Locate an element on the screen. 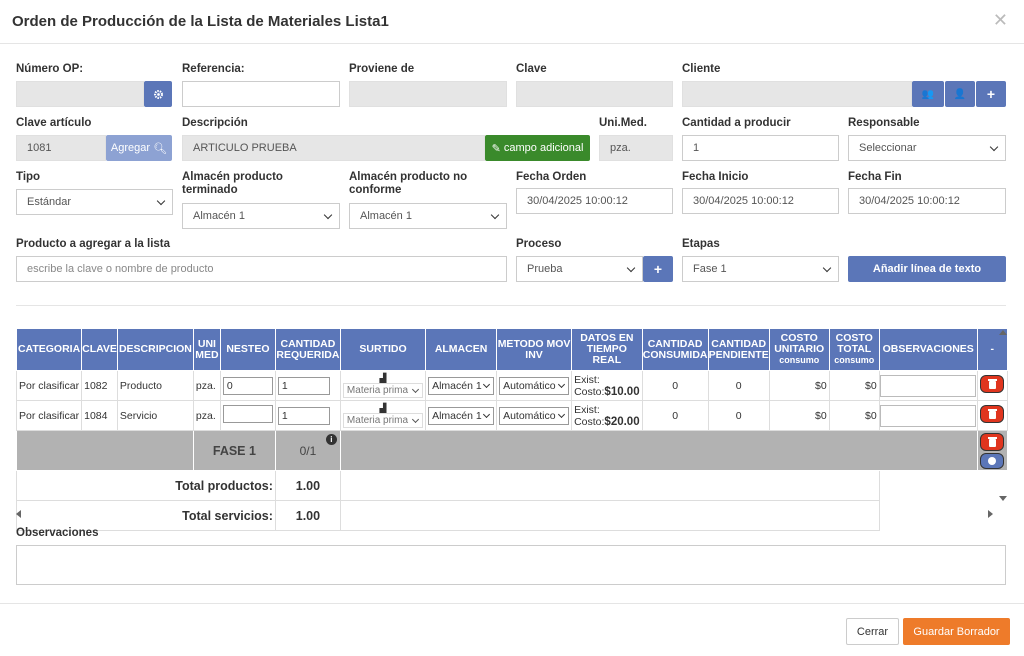 This screenshot has height=656, width=1024. col-clave: CLAVE is located at coordinates (99, 349).